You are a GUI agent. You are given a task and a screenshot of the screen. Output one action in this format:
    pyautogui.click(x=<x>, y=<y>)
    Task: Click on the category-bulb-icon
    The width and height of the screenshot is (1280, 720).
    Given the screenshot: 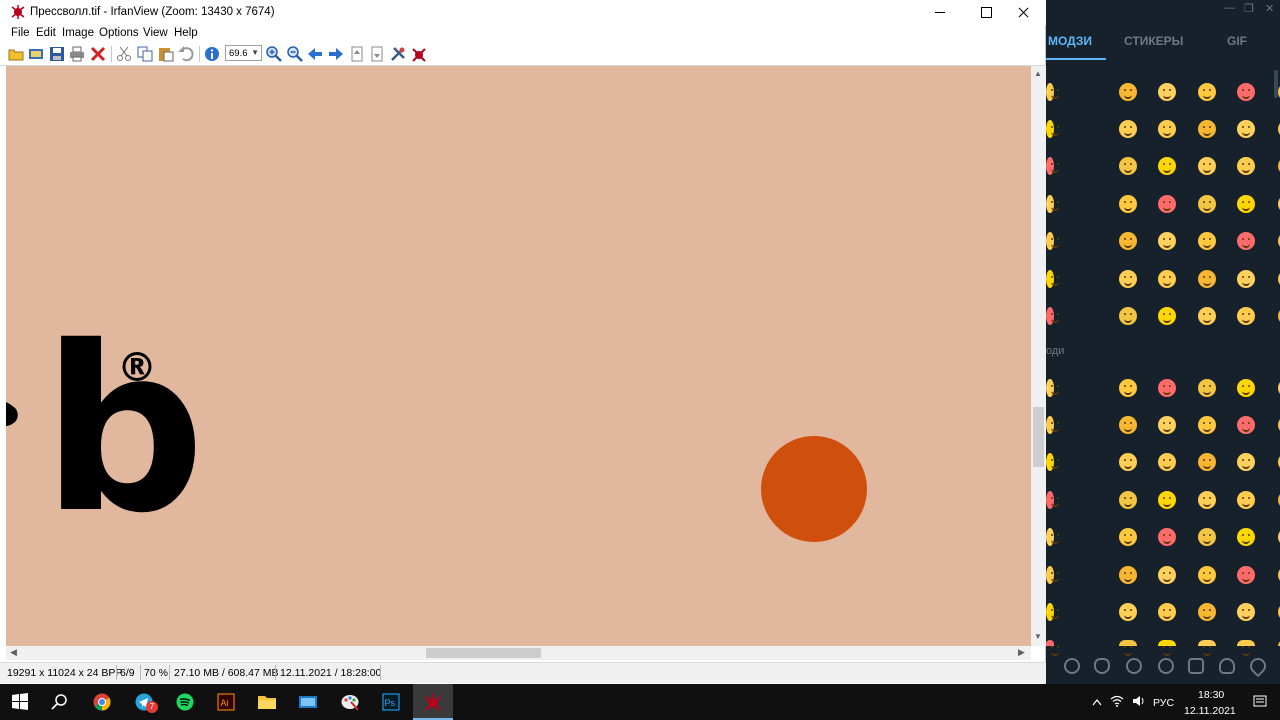 What is the action you would take?
    pyautogui.click(x=1227, y=666)
    